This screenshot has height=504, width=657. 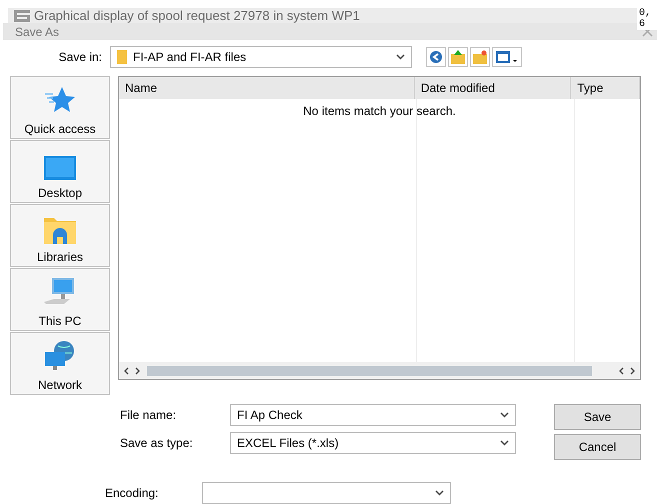 What do you see at coordinates (261, 57) in the screenshot?
I see `save-in-dropdown: FI-AP and FI-AR files` at bounding box center [261, 57].